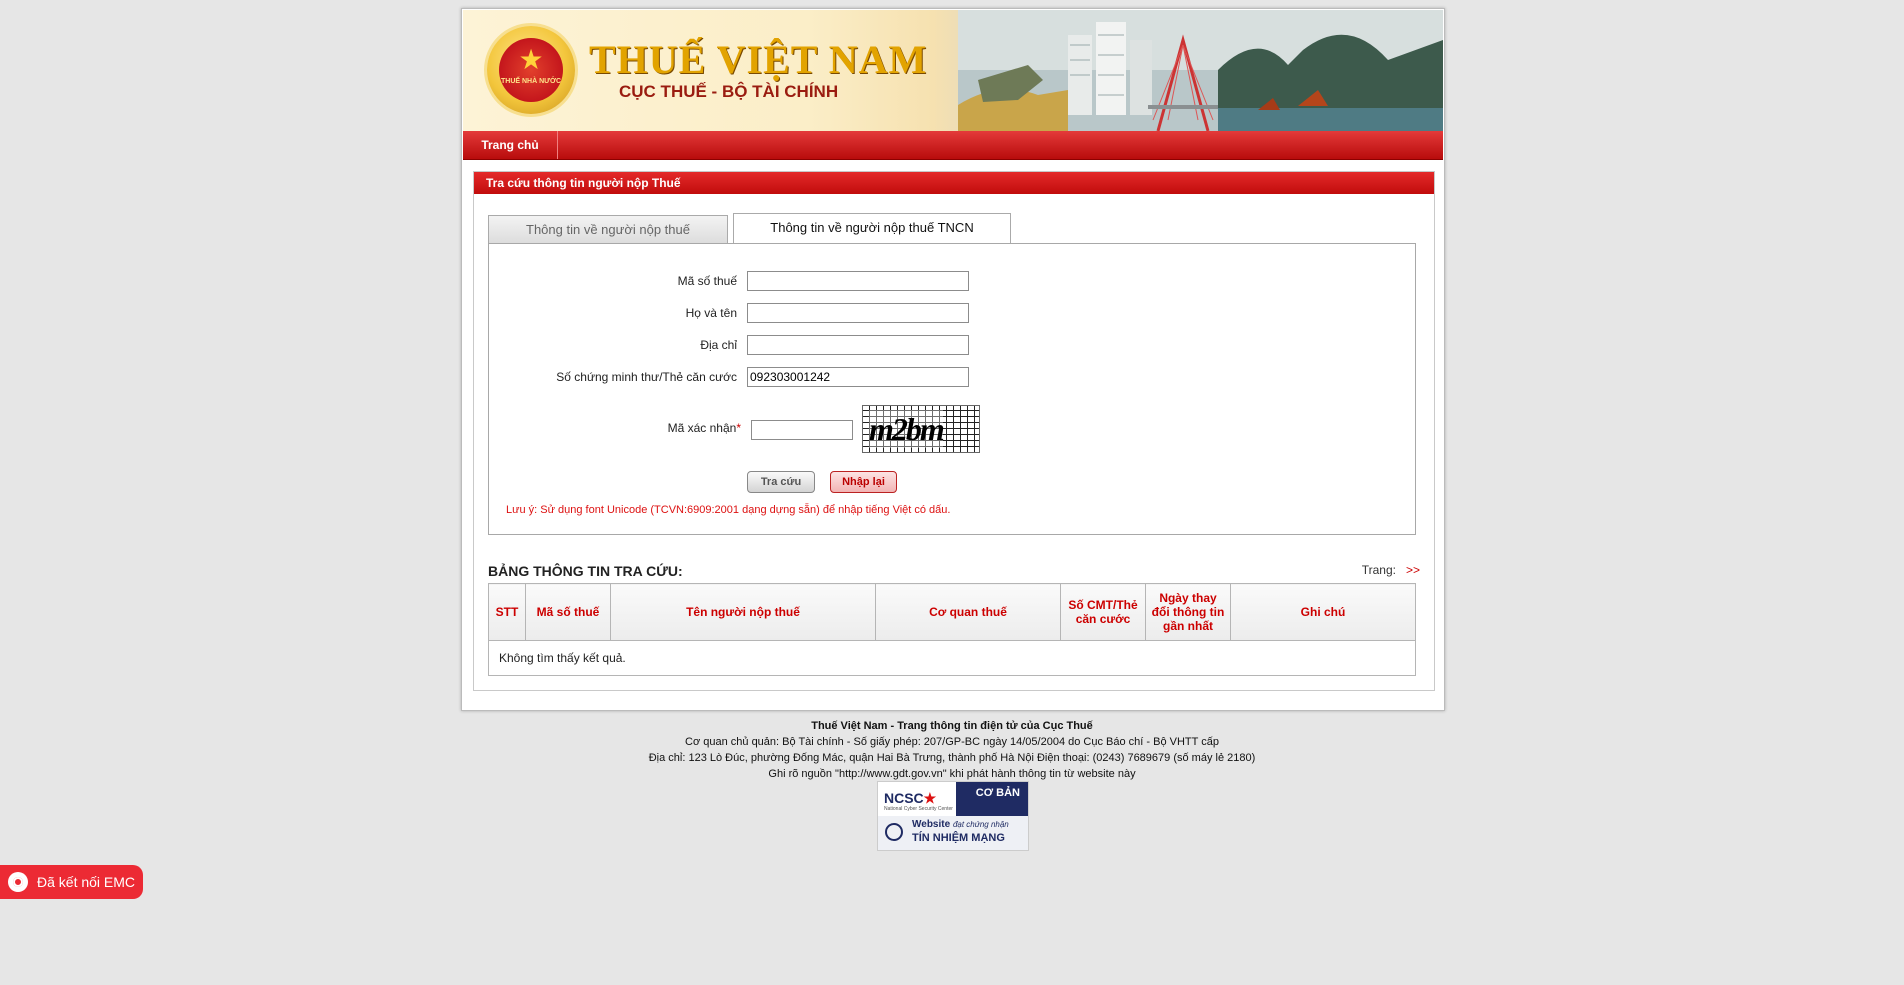 The height and width of the screenshot is (985, 1904). I want to click on tab-taxpayer-info: Thông tin về người nộp thuế, so click(608, 229).